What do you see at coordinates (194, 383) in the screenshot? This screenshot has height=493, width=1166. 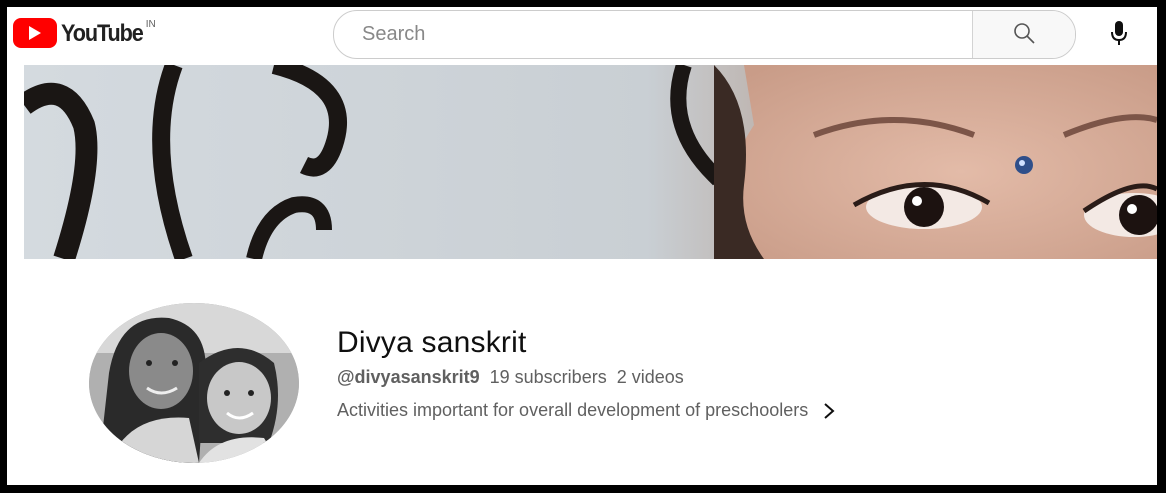 I see `channel-avatar` at bounding box center [194, 383].